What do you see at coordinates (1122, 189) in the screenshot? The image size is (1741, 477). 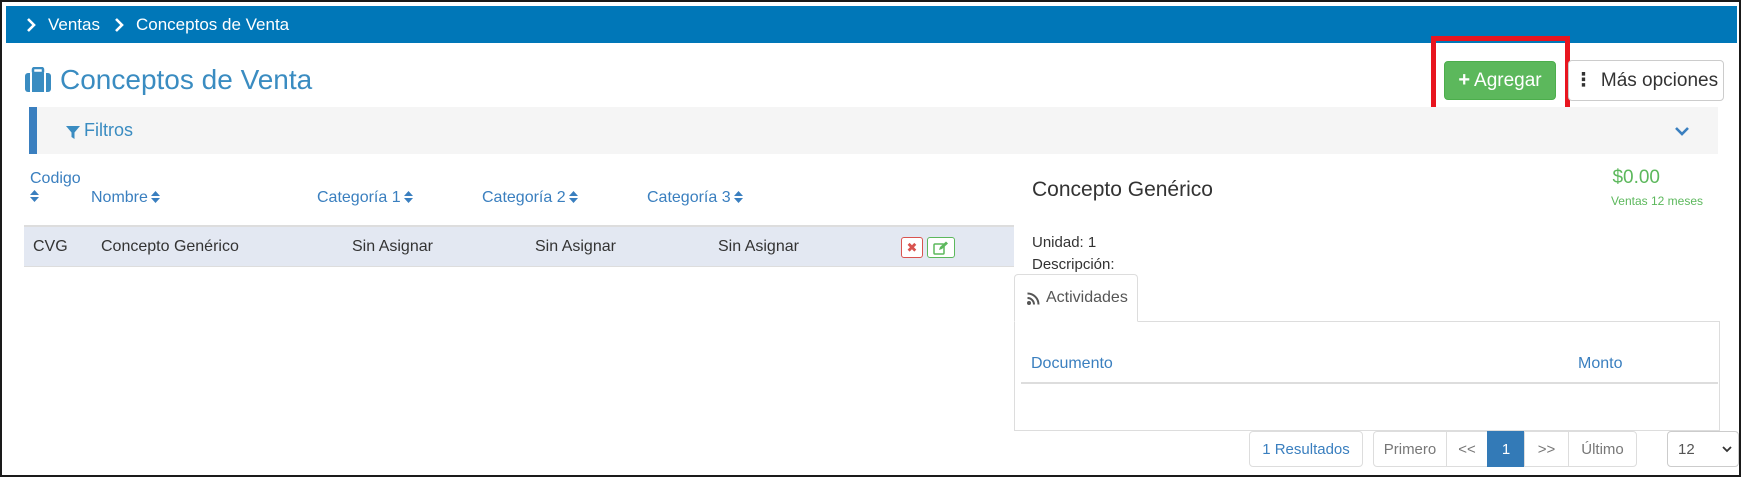 I see `detail-title: Concepto Genérico` at bounding box center [1122, 189].